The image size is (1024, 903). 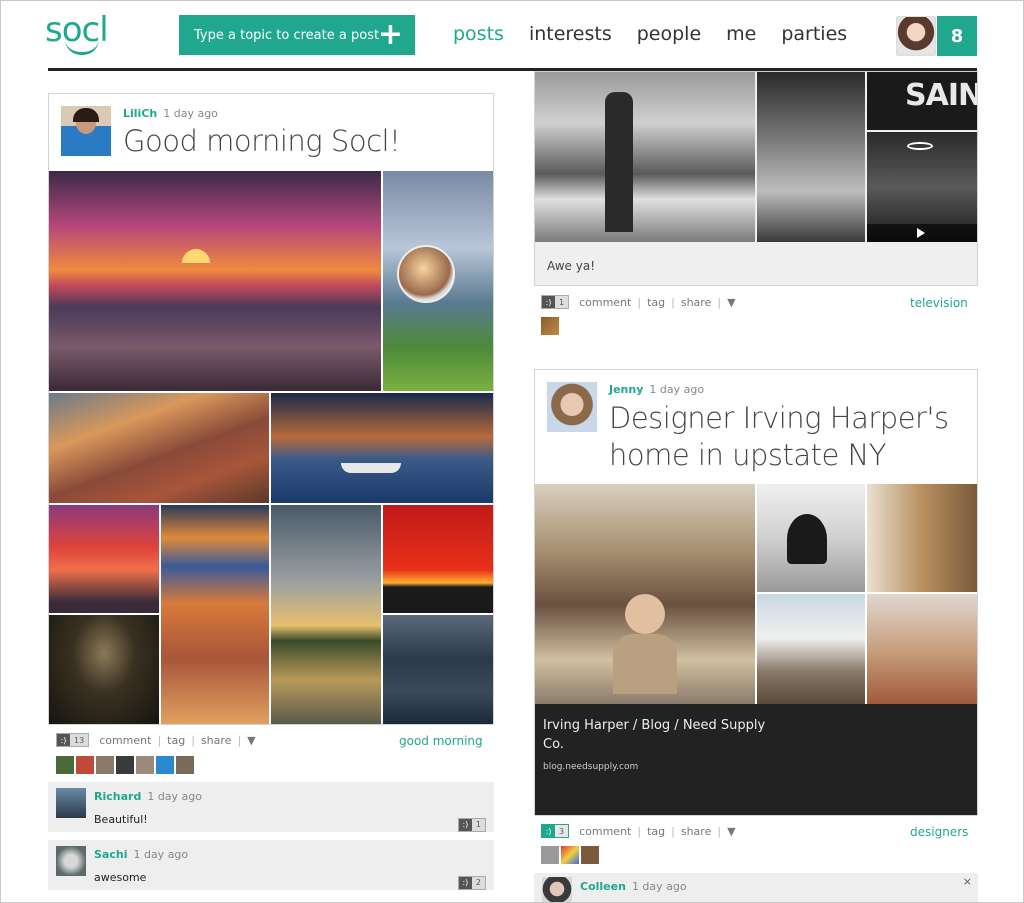 What do you see at coordinates (645, 157) in the screenshot?
I see `photo-man-car` at bounding box center [645, 157].